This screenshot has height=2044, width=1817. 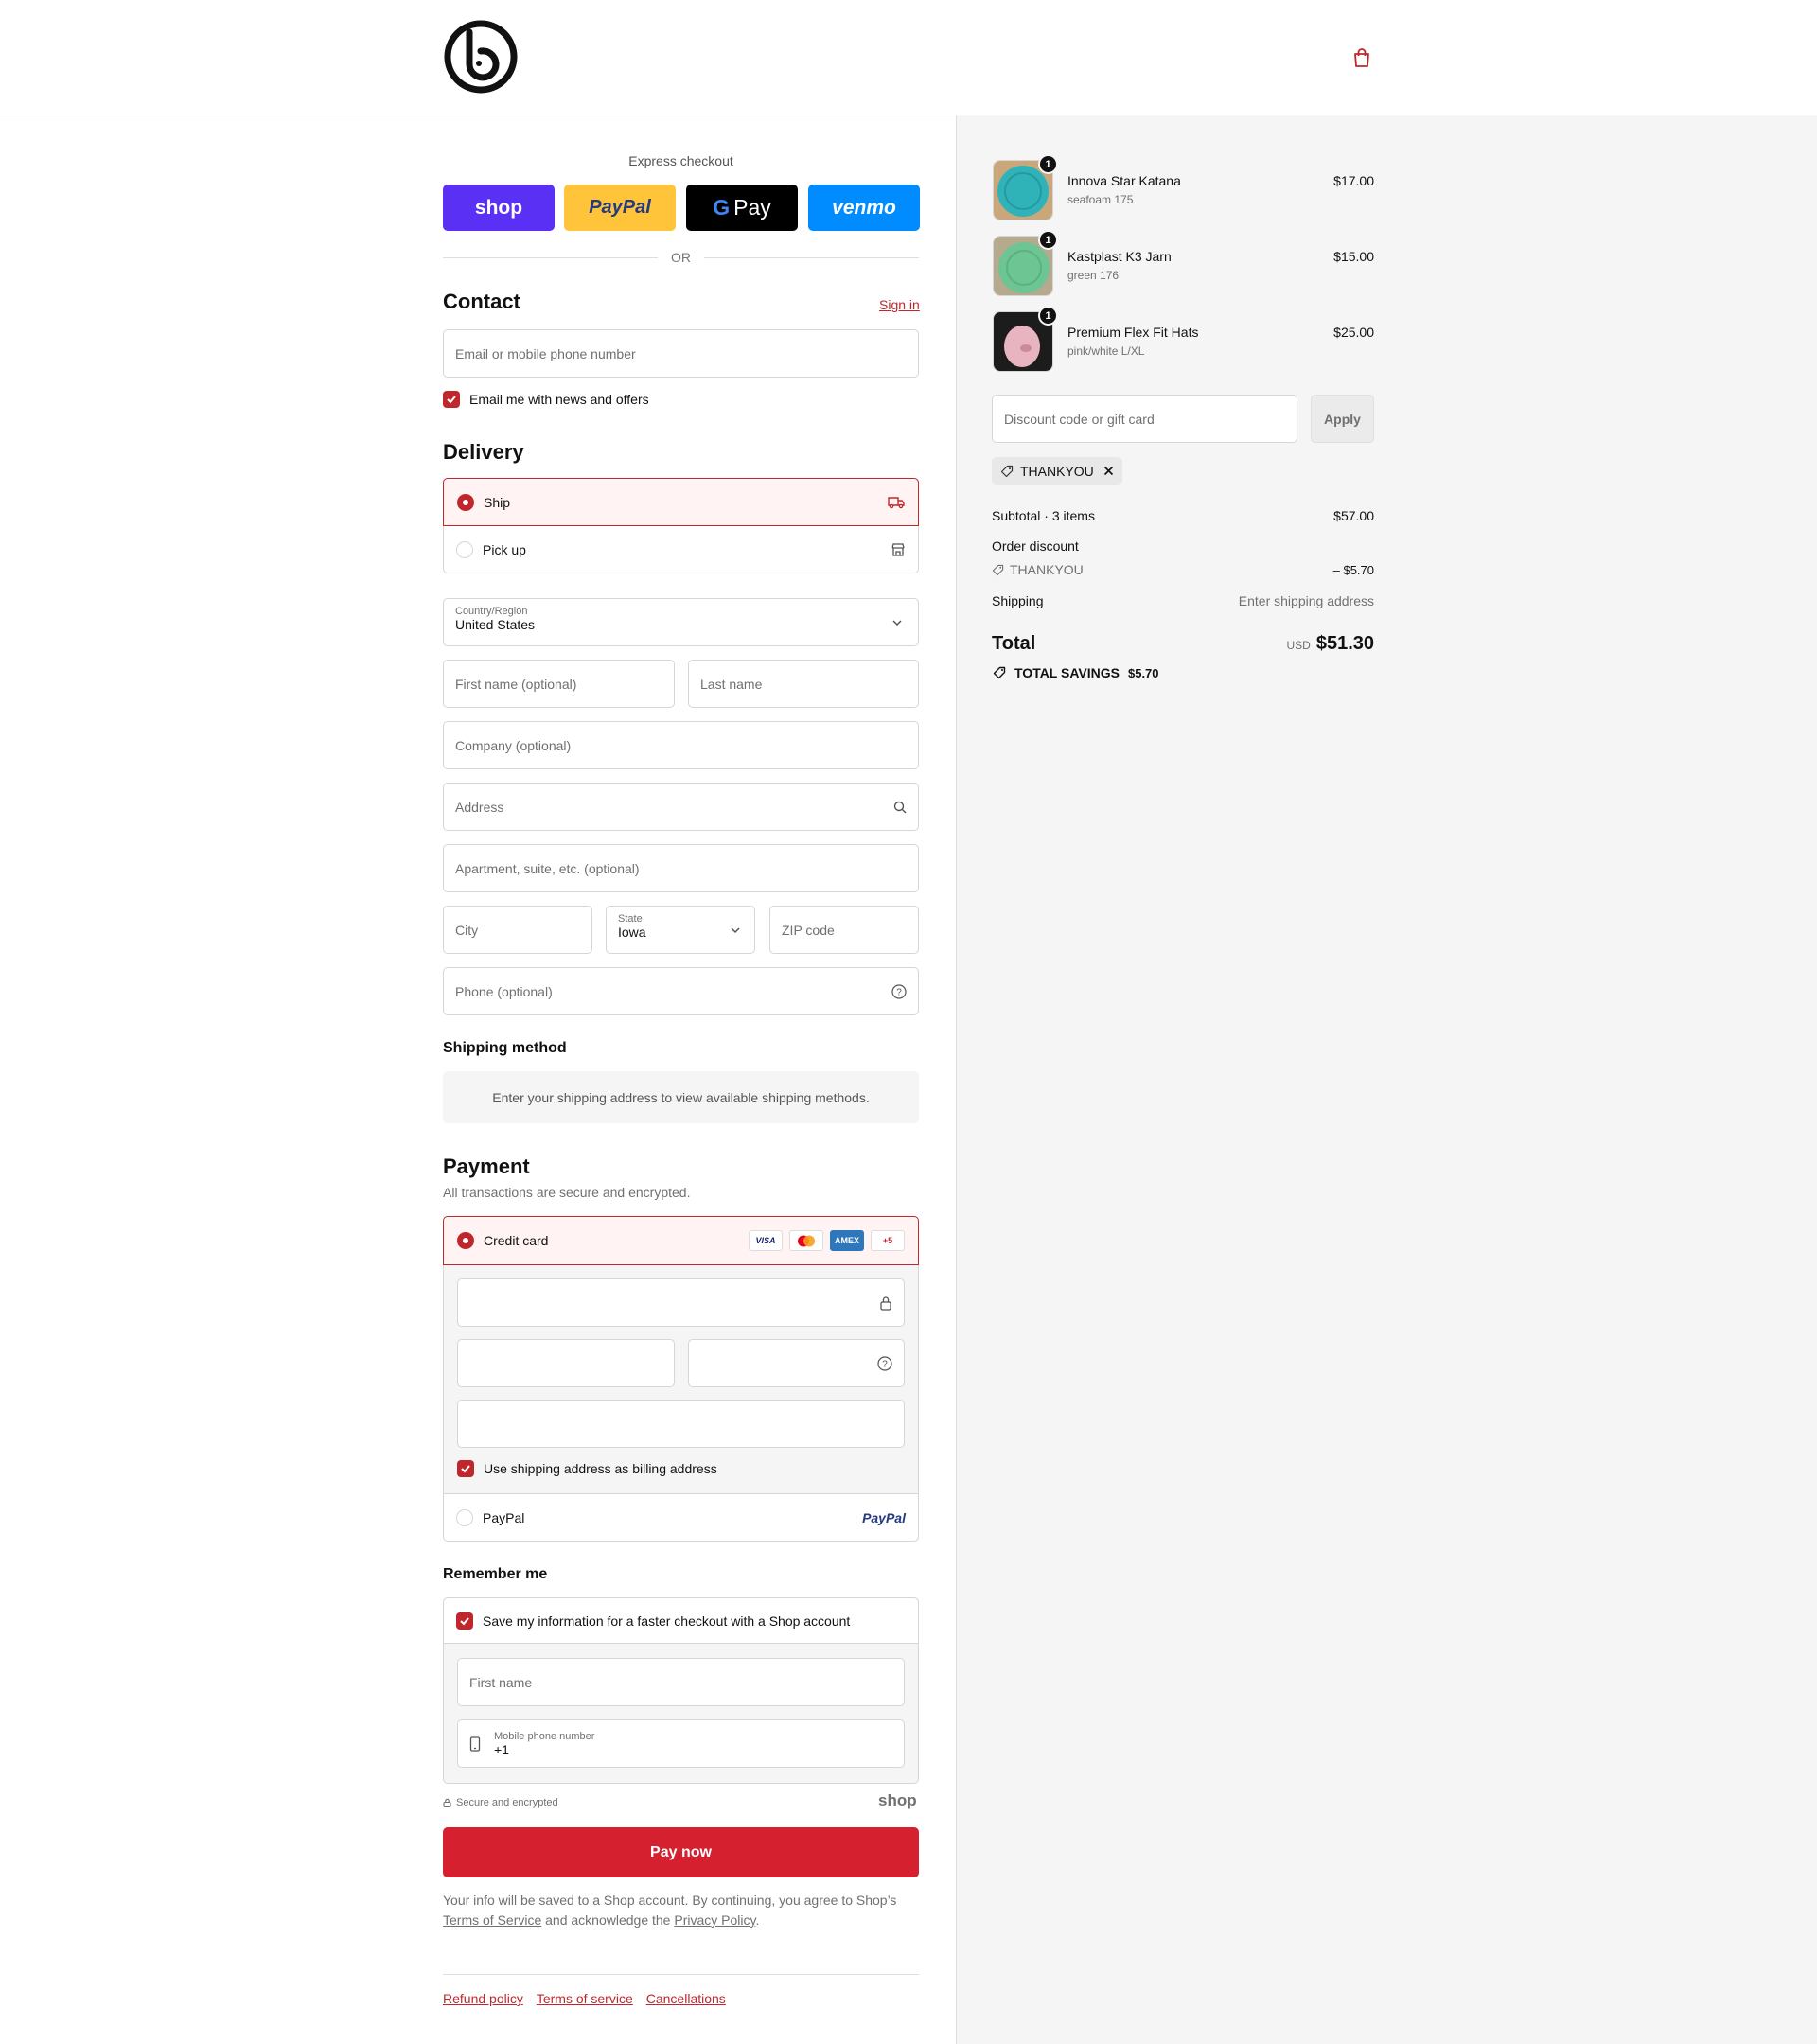 I want to click on delivery-option-ship: Ship, so click(x=681, y=502).